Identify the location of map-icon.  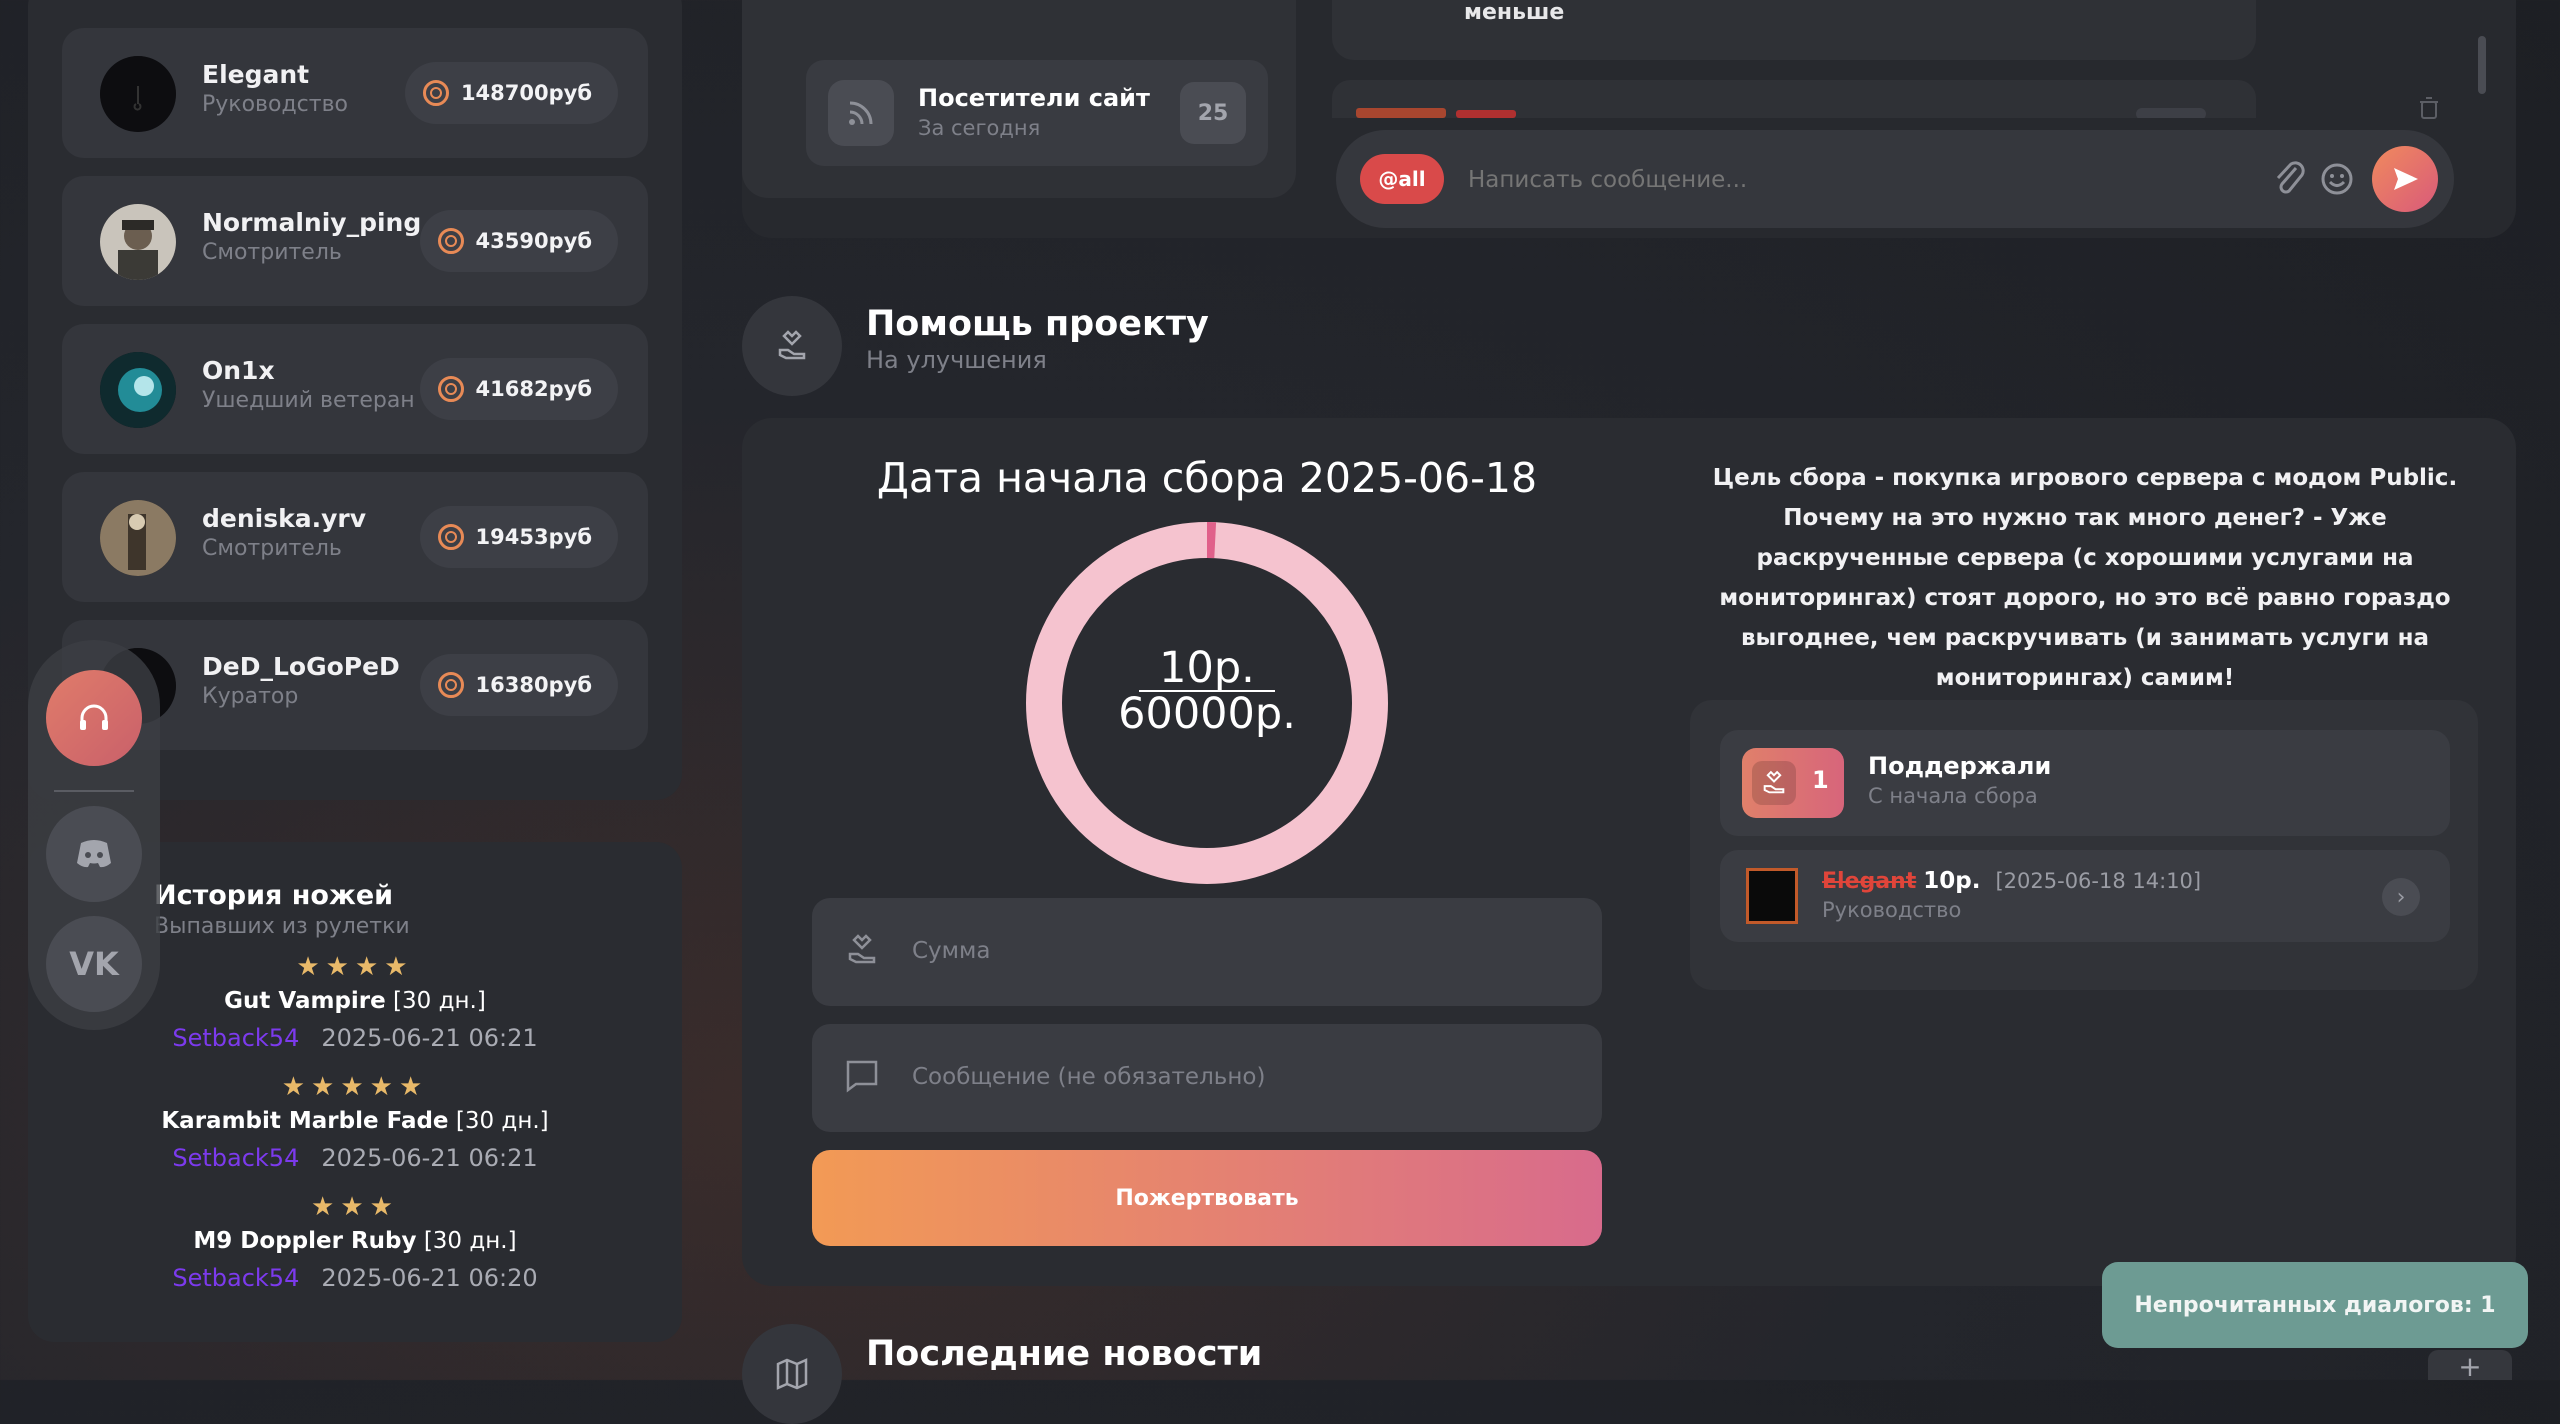
(792, 1374).